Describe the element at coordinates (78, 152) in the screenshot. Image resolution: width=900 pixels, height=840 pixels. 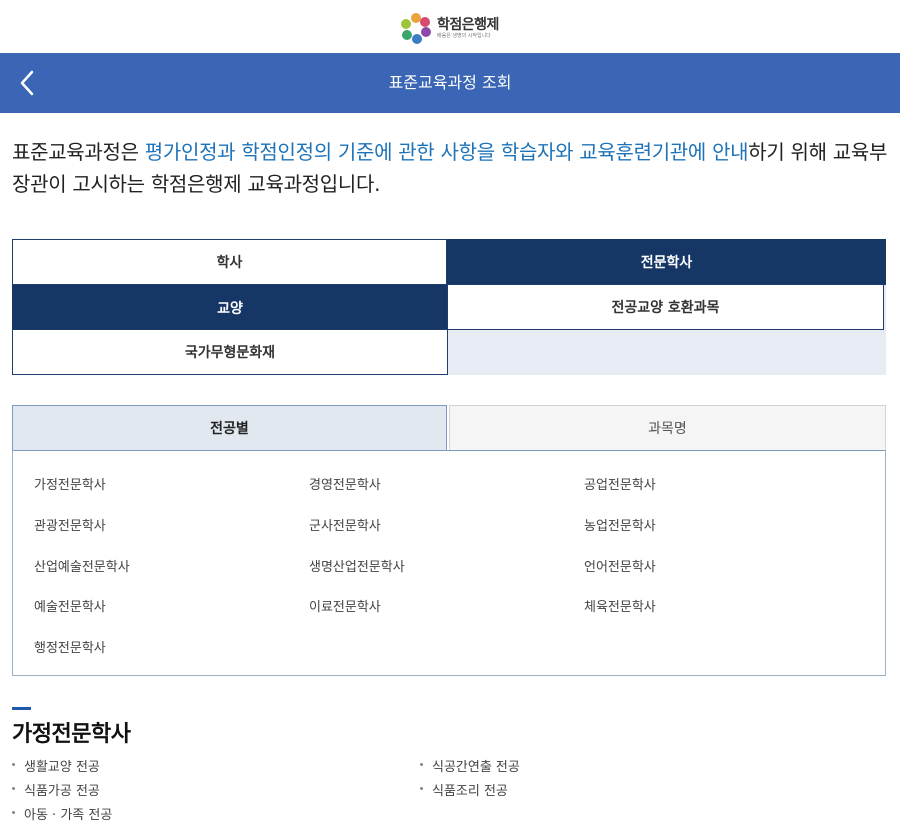
I see `intro-part-1: 표준교육과정은` at that location.